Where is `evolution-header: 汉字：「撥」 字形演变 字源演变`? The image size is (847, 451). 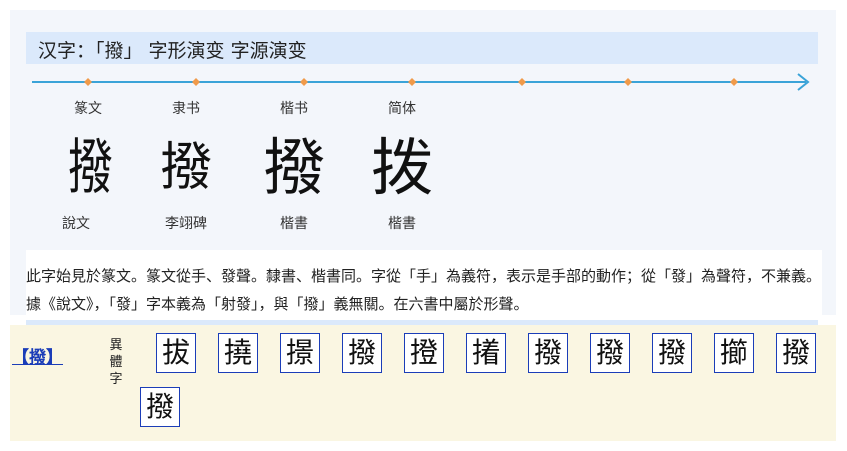 evolution-header: 汉字：「撥」 字形演变 字源演变 is located at coordinates (422, 48).